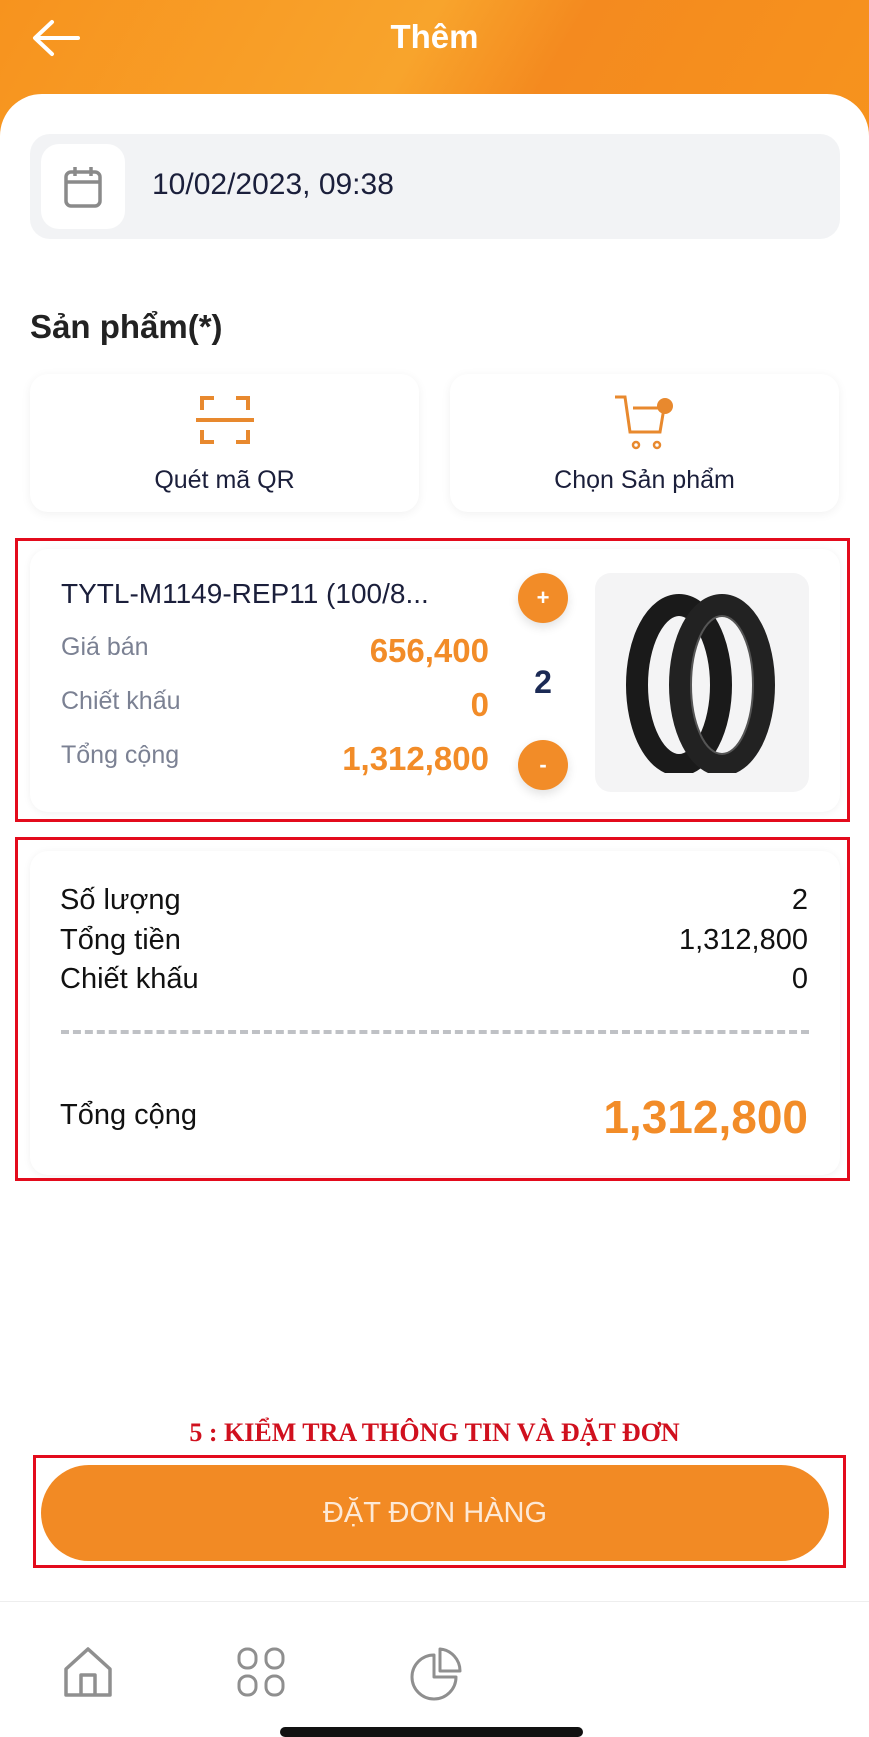 The width and height of the screenshot is (869, 1737). I want to click on date-field: 10/02/2023, 09:38, so click(435, 186).